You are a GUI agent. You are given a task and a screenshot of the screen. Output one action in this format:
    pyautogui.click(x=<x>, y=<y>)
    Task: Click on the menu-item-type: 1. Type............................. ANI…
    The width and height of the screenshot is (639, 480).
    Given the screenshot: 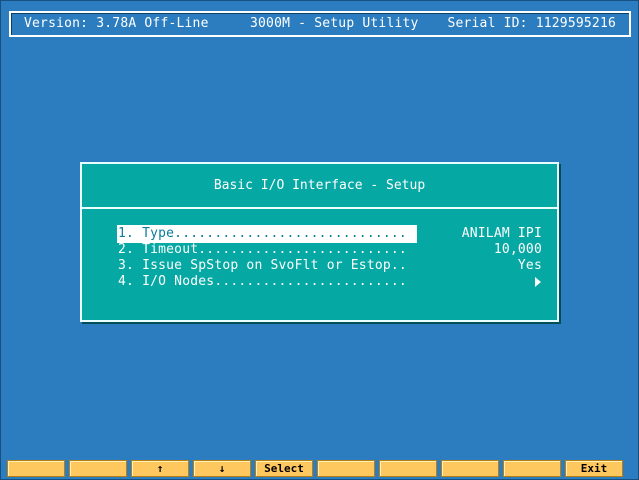 What is the action you would take?
    pyautogui.click(x=330, y=234)
    